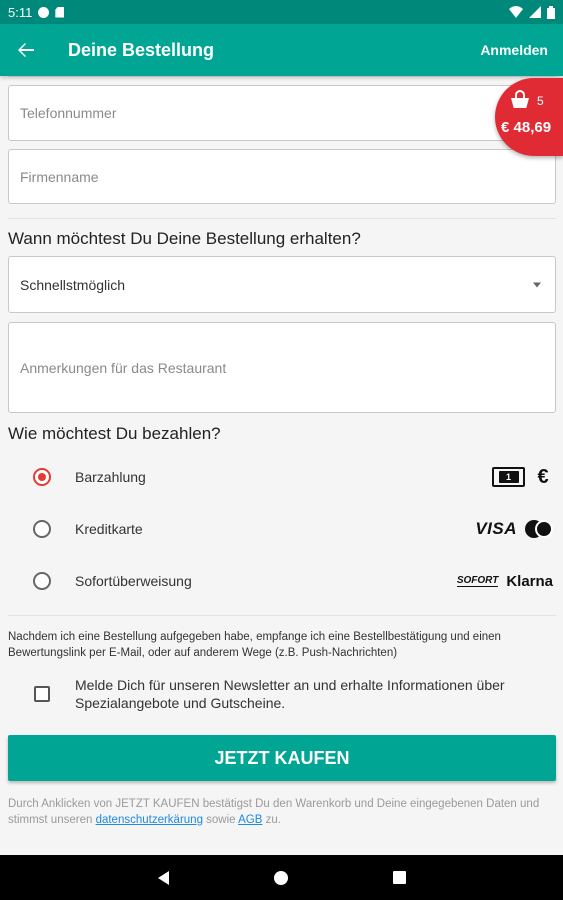 This screenshot has height=900, width=563. Describe the element at coordinates (477, 581) in the screenshot. I see `sofort-logo: SOFORT` at that location.